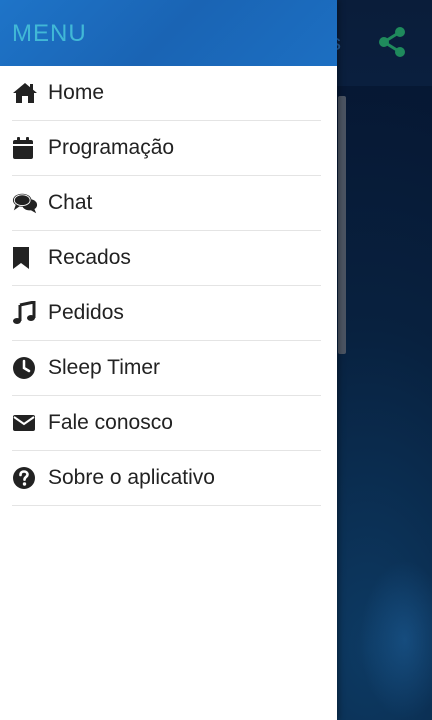  What do you see at coordinates (104, 367) in the screenshot?
I see `menu-label-sleep-timer: Sleep Timer` at bounding box center [104, 367].